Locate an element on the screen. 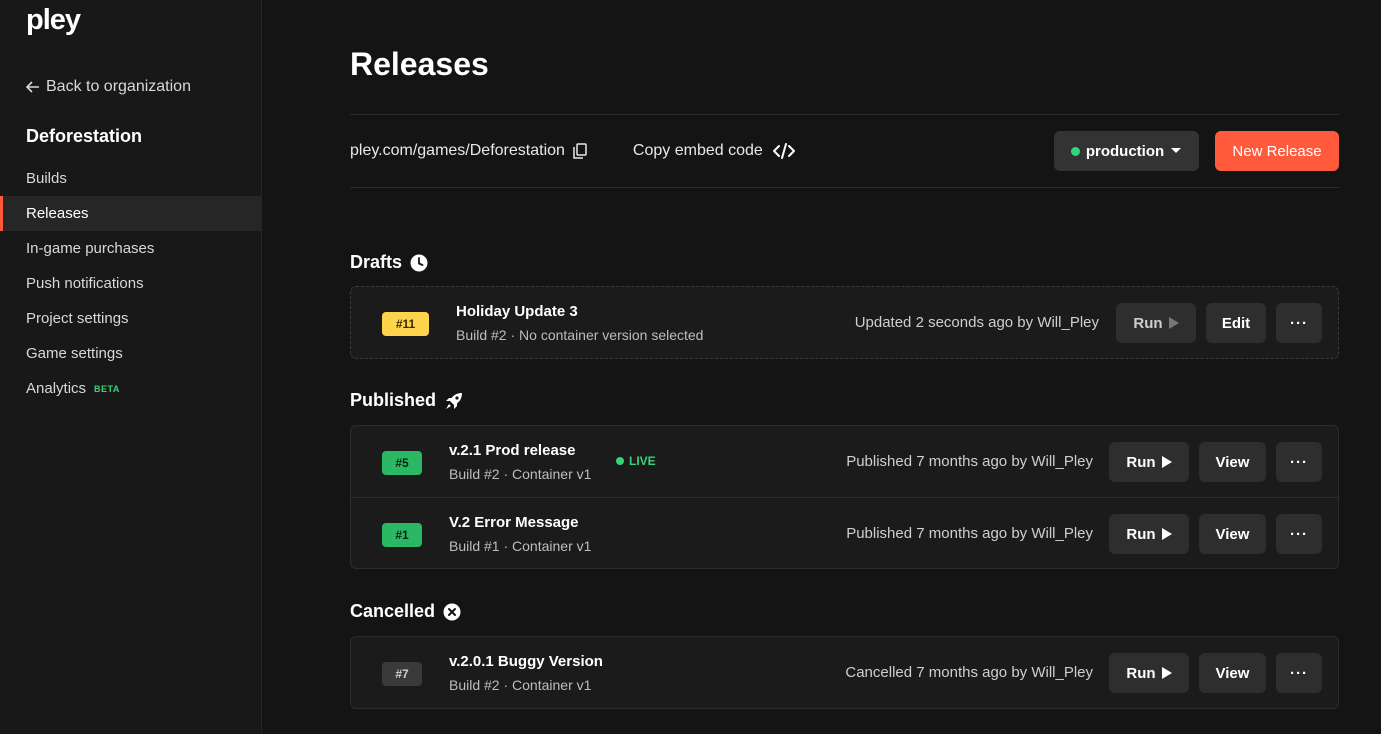 The image size is (1381, 734). sidebar-item-analytics: Analytics BETA is located at coordinates (131, 388).